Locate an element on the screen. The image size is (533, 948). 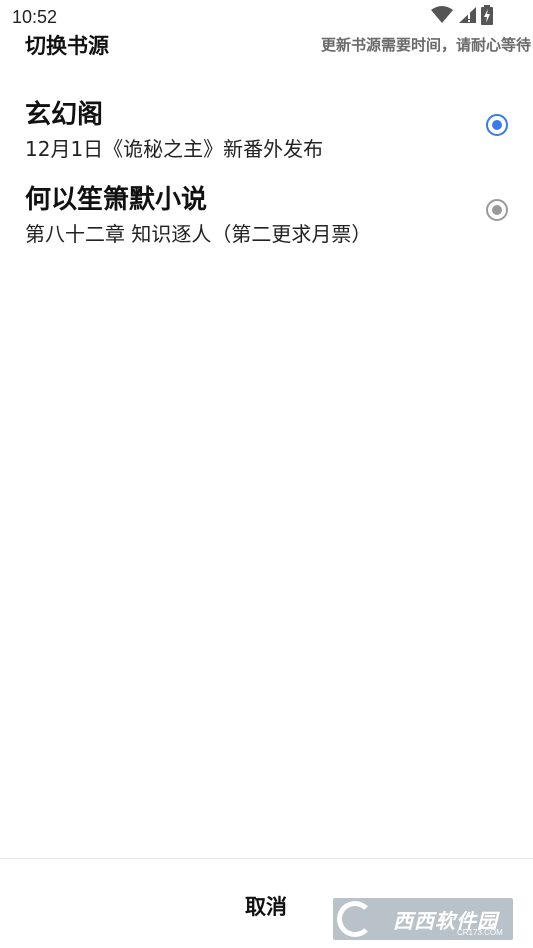
status-icons is located at coordinates (462, 17).